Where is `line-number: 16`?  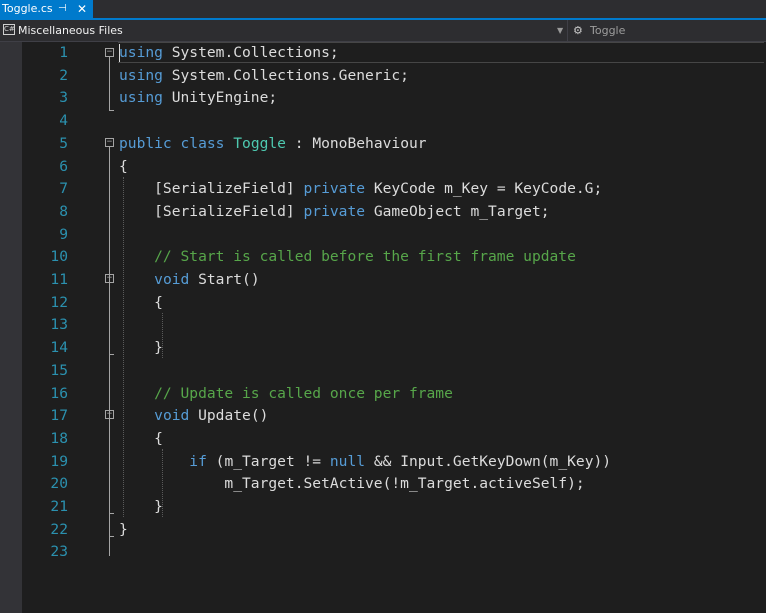
line-number: 16 is located at coordinates (59, 393).